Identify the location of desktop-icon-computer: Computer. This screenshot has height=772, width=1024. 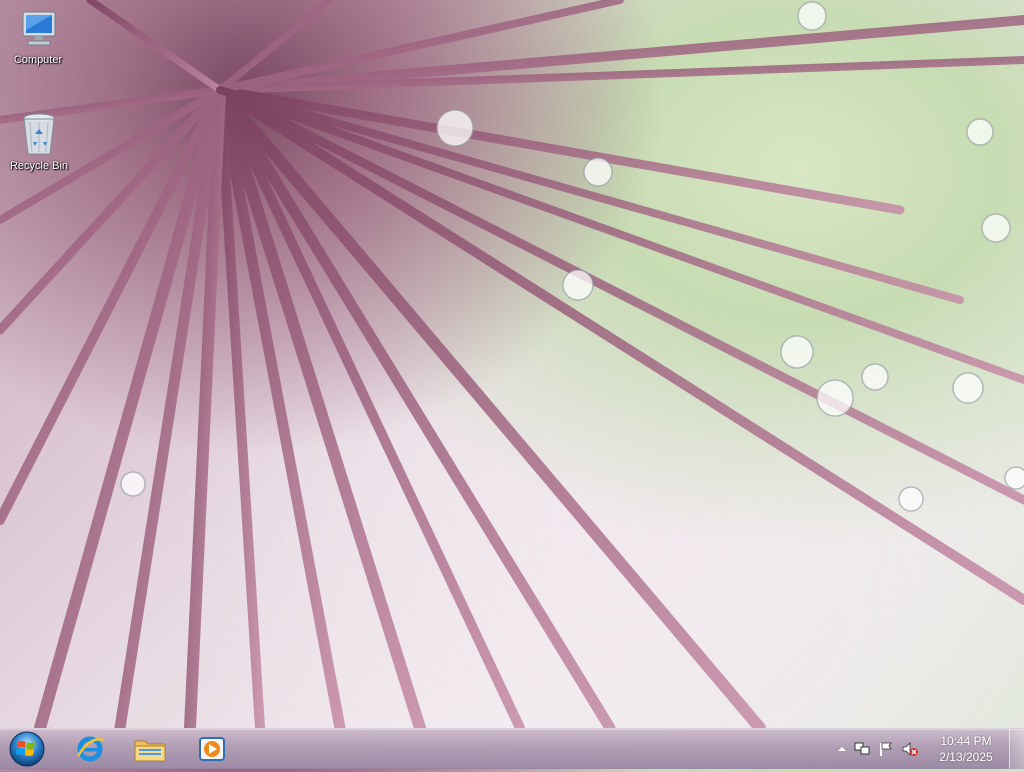
(38, 37).